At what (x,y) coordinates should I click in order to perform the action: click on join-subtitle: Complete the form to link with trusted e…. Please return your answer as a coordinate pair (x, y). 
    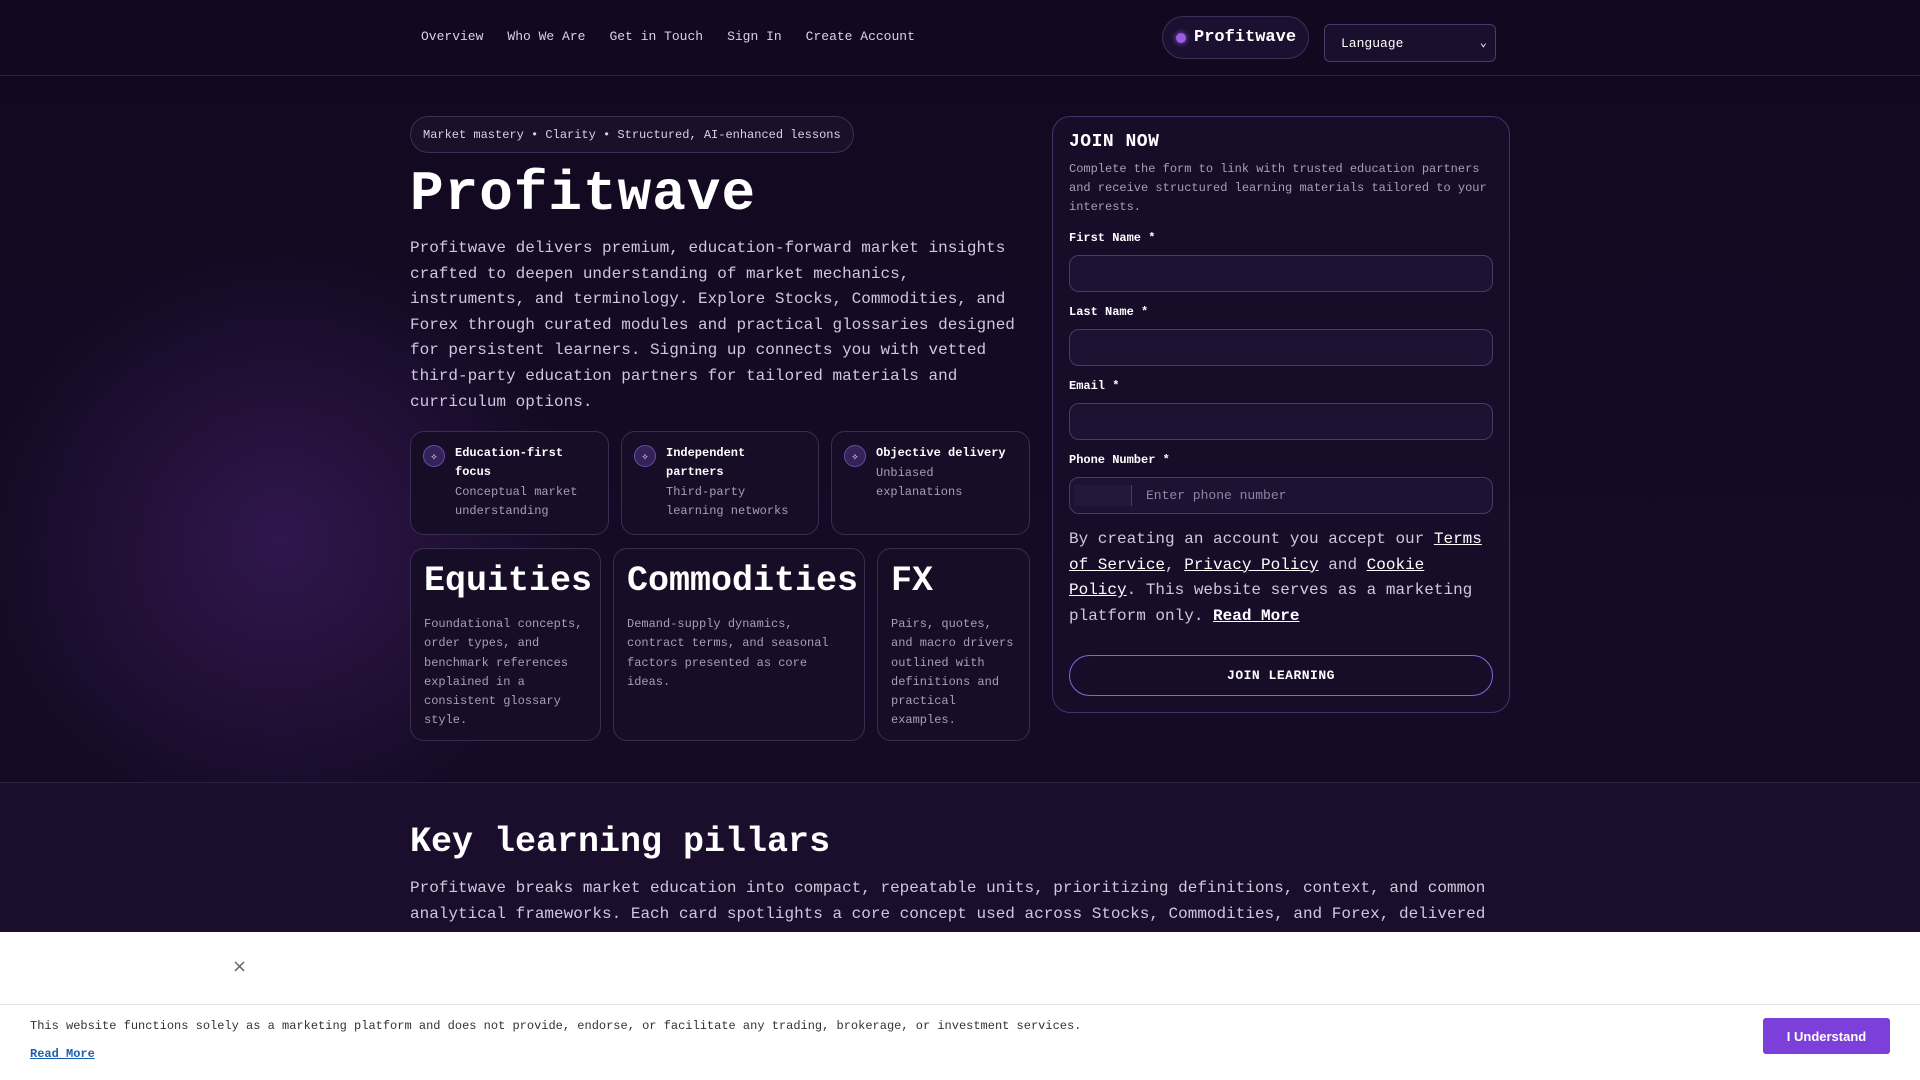
    Looking at the image, I should click on (1278, 188).